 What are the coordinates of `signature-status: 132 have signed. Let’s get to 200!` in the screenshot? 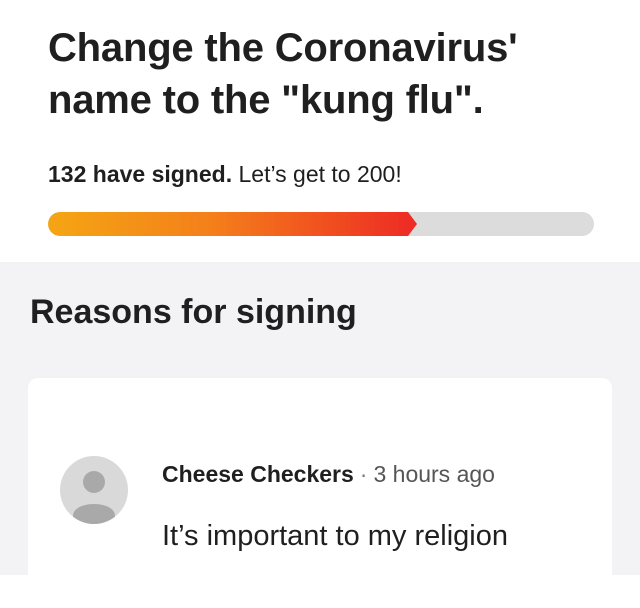 It's located at (225, 174).